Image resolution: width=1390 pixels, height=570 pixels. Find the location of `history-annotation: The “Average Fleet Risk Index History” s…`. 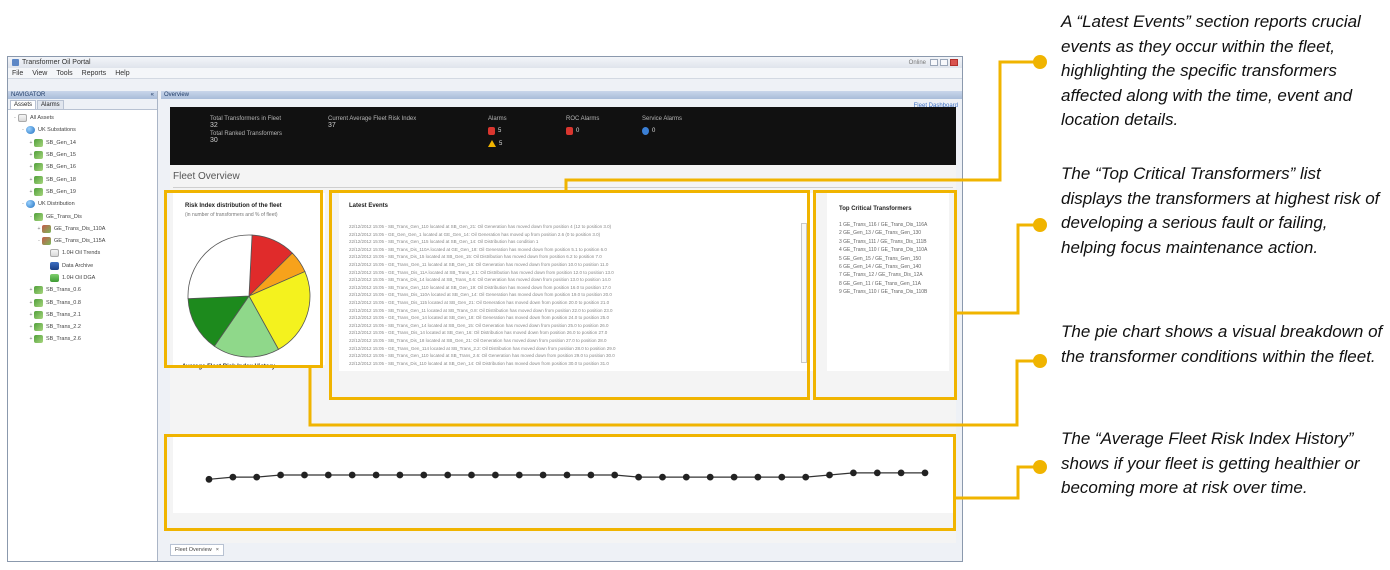

history-annotation: The “Average Fleet Risk Index History” s… is located at coordinates (1210, 463).